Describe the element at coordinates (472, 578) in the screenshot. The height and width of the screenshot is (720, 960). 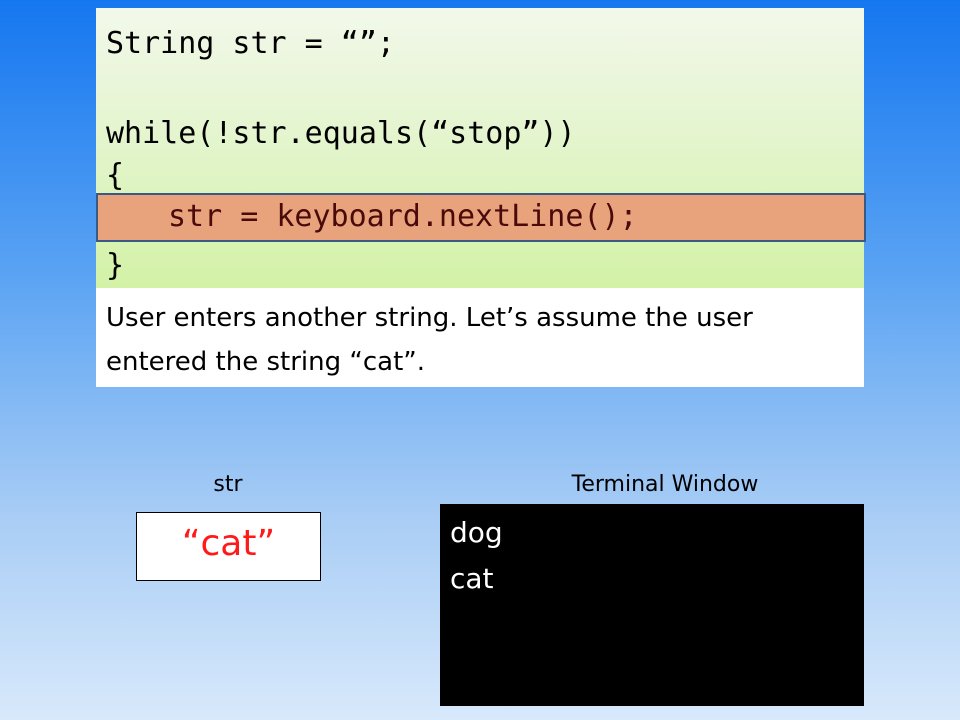
I see `terminal-line: cat` at that location.